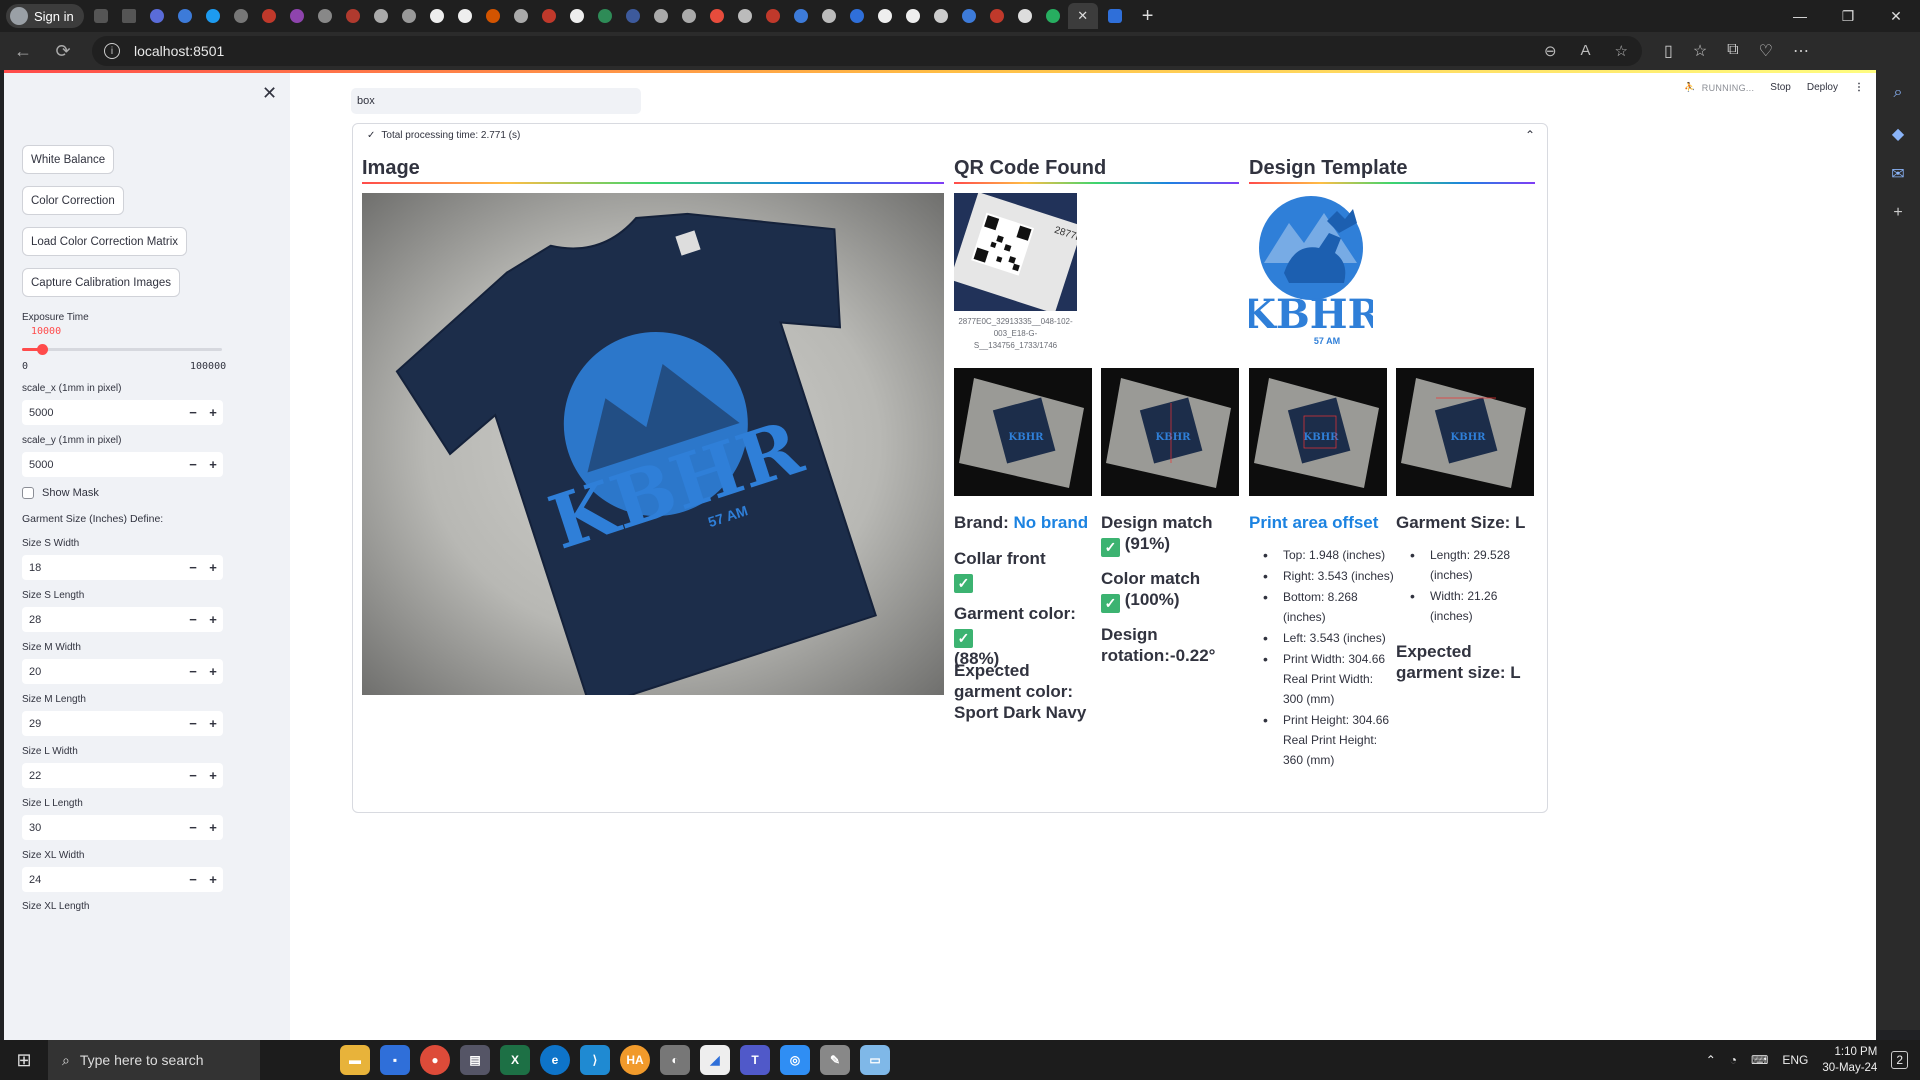 This screenshot has height=1080, width=1920. What do you see at coordinates (101, 16) in the screenshot?
I see `workspaces-icon` at bounding box center [101, 16].